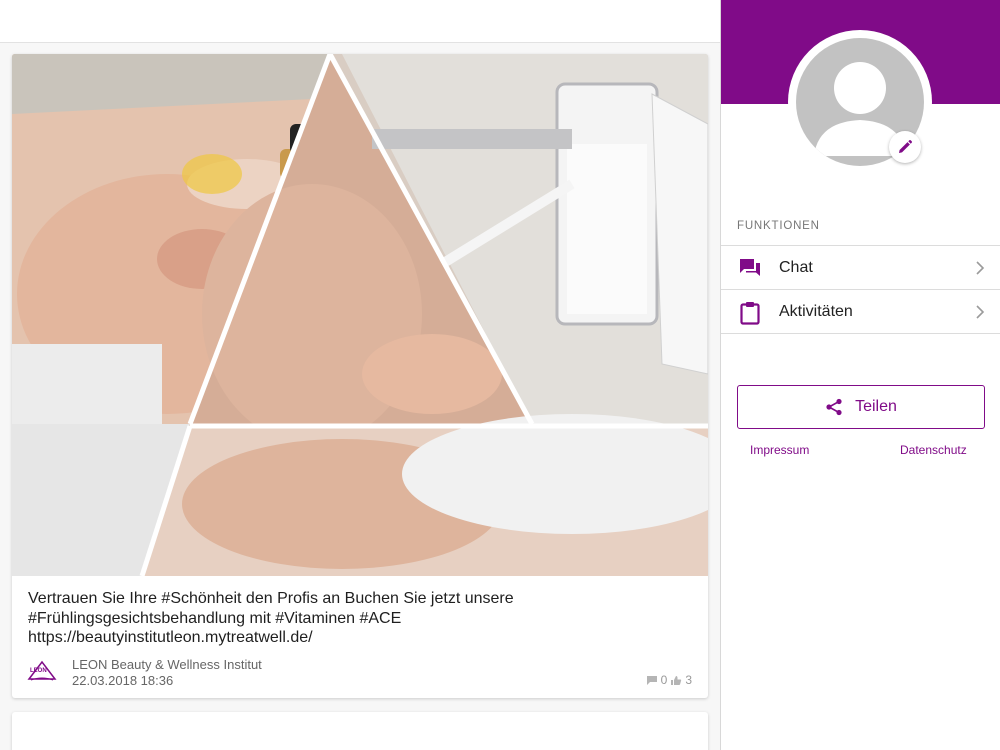 The width and height of the screenshot is (1000, 750). What do you see at coordinates (750, 315) in the screenshot?
I see `clipboard-icon` at bounding box center [750, 315].